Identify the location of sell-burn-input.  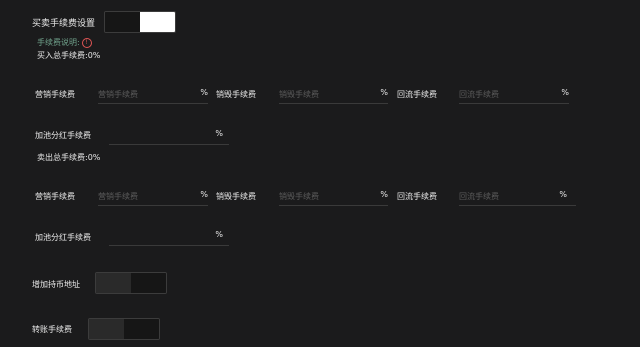
(325, 196).